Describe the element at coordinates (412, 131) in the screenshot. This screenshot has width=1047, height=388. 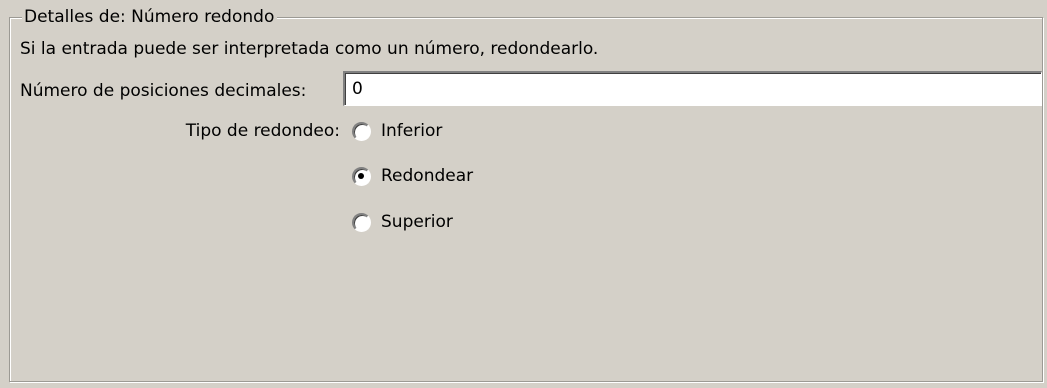
I see `radio-label: Inferior` at that location.